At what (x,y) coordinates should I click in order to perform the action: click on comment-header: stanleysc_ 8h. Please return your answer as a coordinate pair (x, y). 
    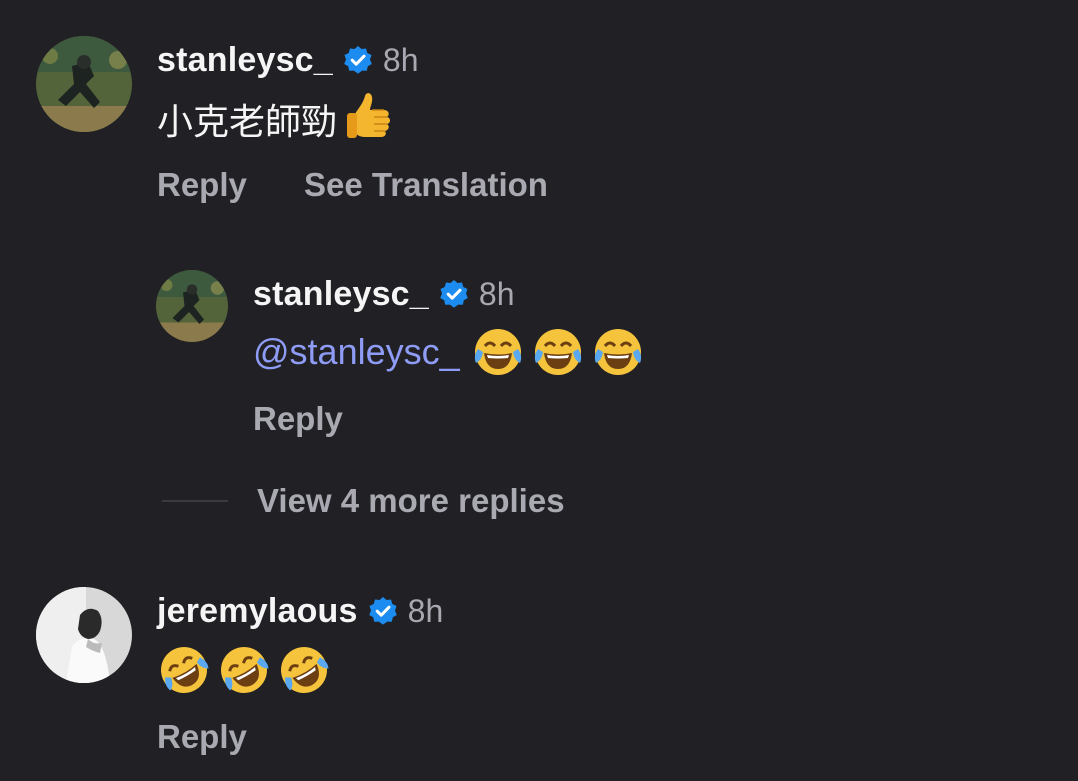
    Looking at the image, I should click on (288, 60).